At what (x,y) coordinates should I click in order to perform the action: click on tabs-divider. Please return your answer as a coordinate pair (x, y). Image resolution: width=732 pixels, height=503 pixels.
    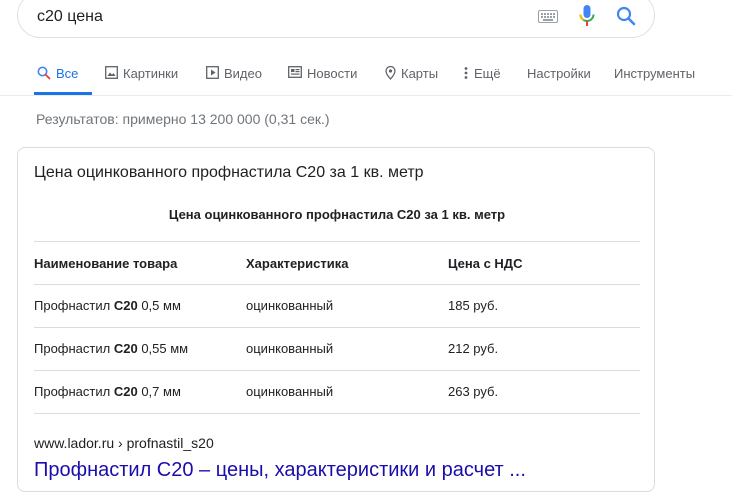
    Looking at the image, I should click on (366, 95).